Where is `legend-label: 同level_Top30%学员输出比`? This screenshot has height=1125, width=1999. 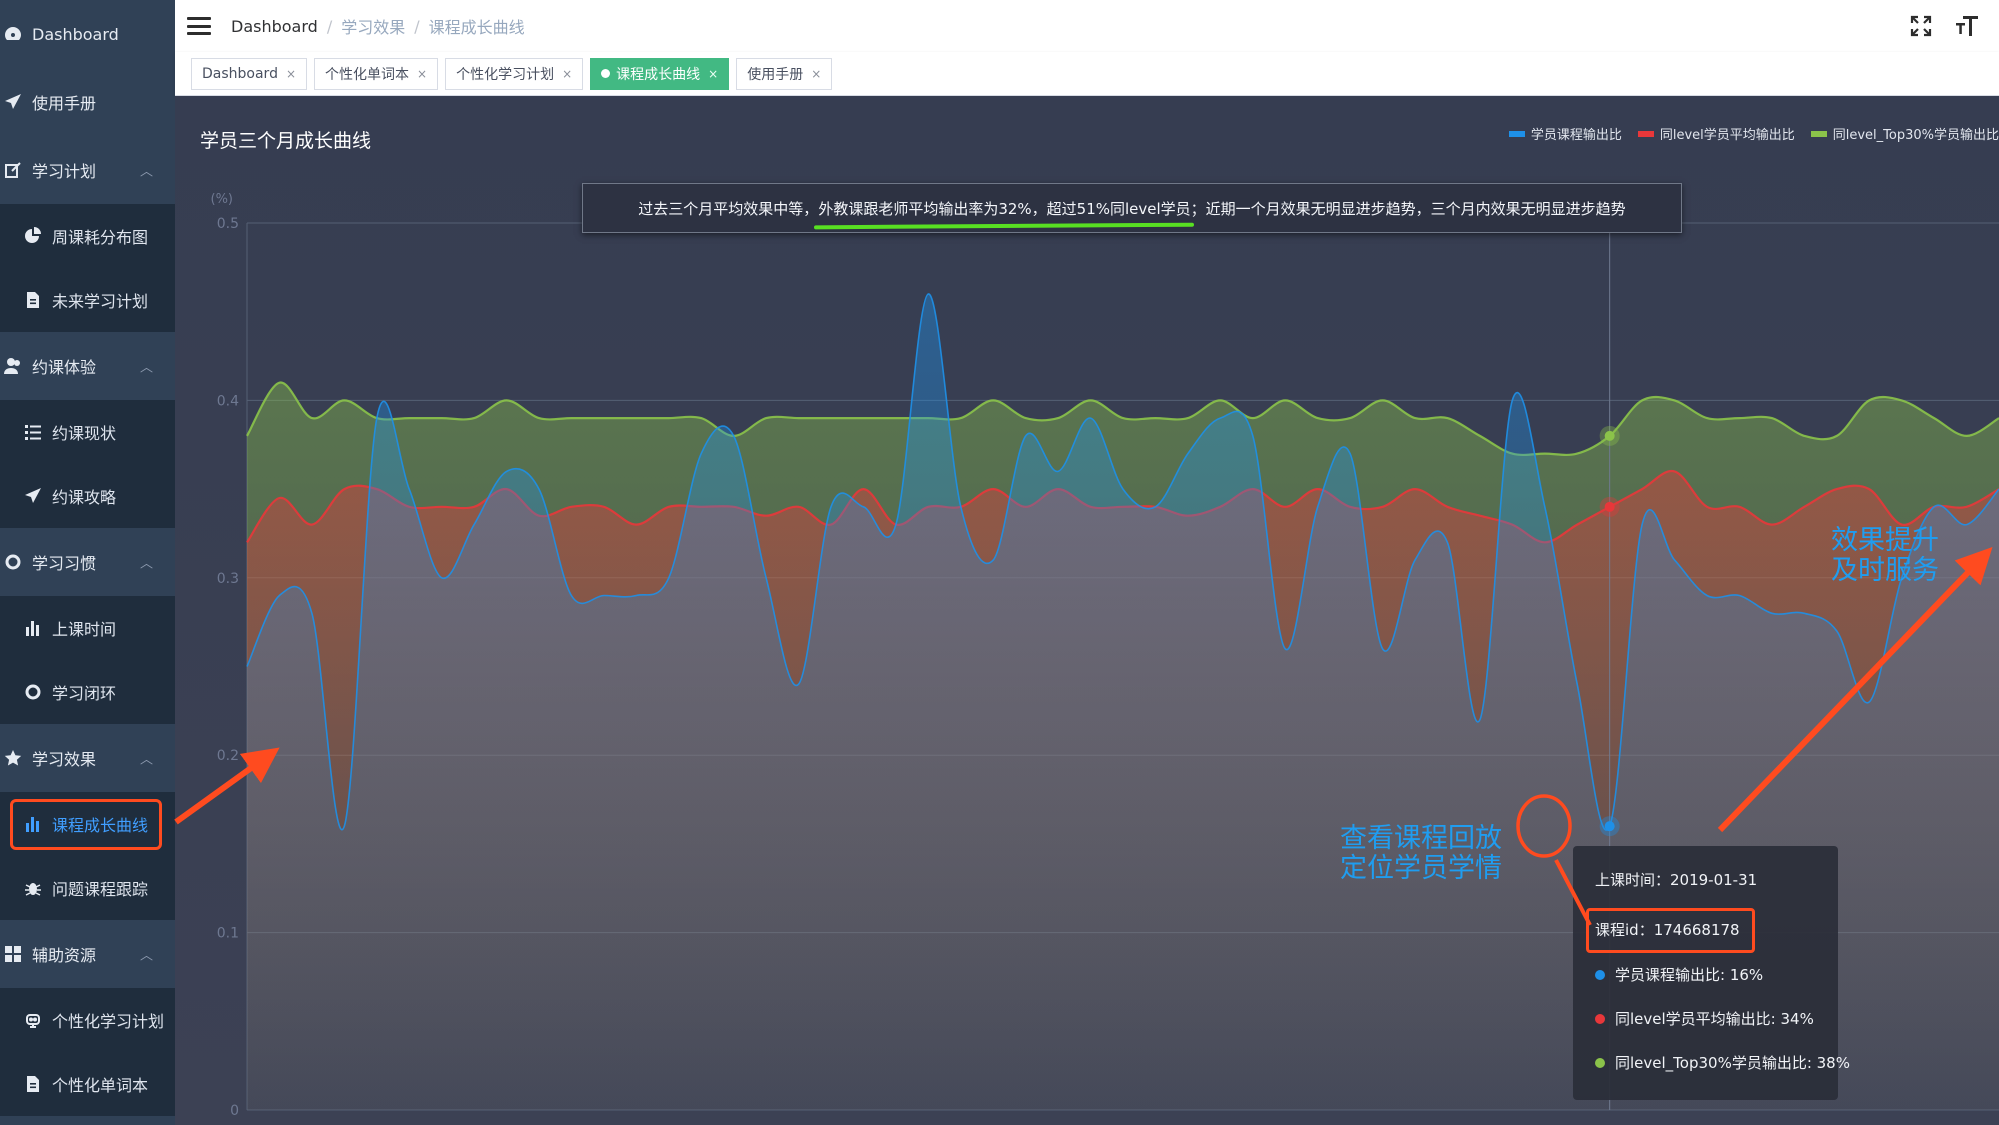 legend-label: 同level_Top30%学员输出比 is located at coordinates (1915, 135).